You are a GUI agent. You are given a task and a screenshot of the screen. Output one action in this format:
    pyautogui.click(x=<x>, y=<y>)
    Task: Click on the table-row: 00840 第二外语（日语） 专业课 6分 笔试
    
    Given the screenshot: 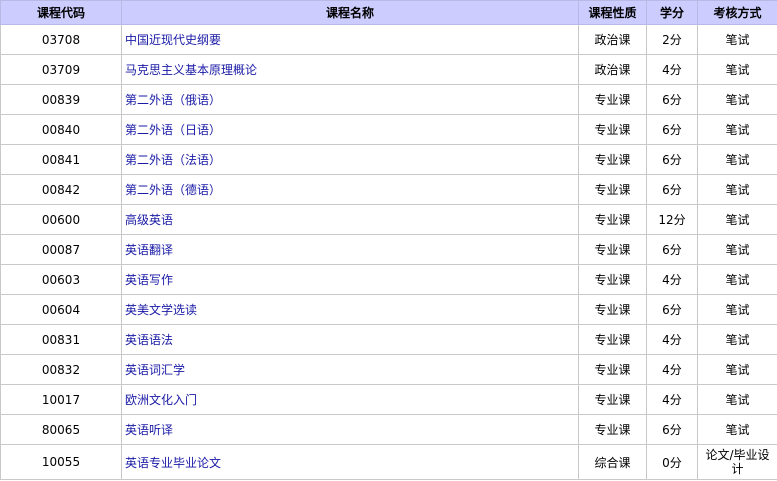 What is the action you would take?
    pyautogui.click(x=388, y=129)
    